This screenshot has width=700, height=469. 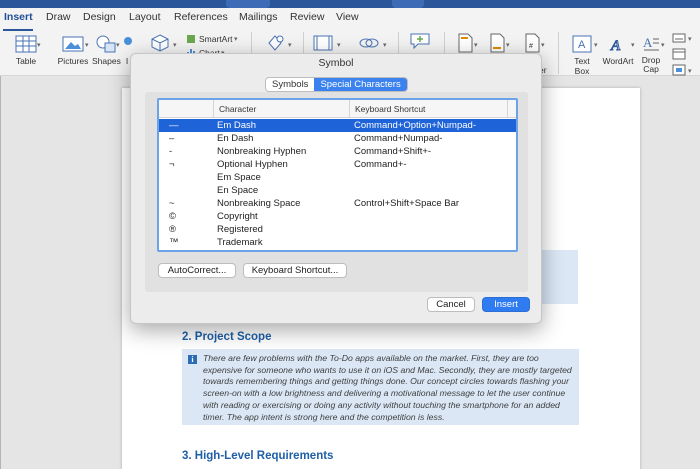 I want to click on character-glyph: —, so click(x=174, y=125).